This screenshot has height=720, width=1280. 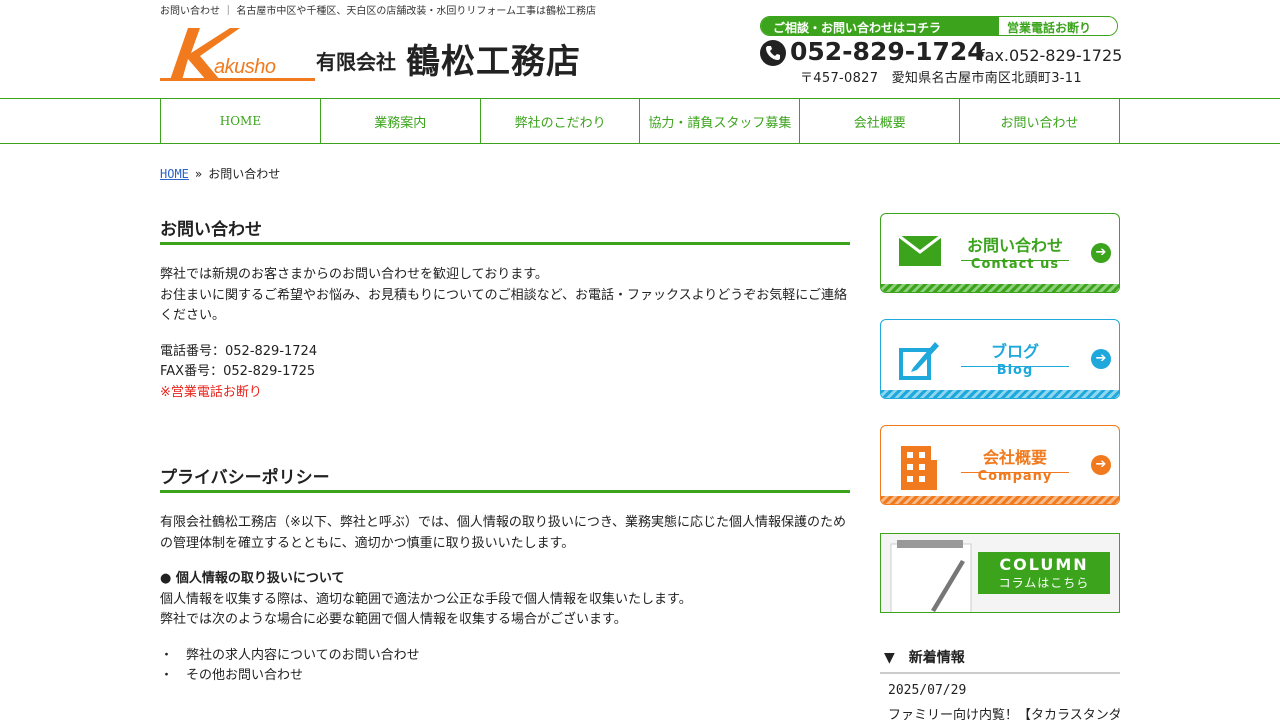 What do you see at coordinates (239, 351) in the screenshot?
I see `contact-tel: 電話番号：052-829-1724` at bounding box center [239, 351].